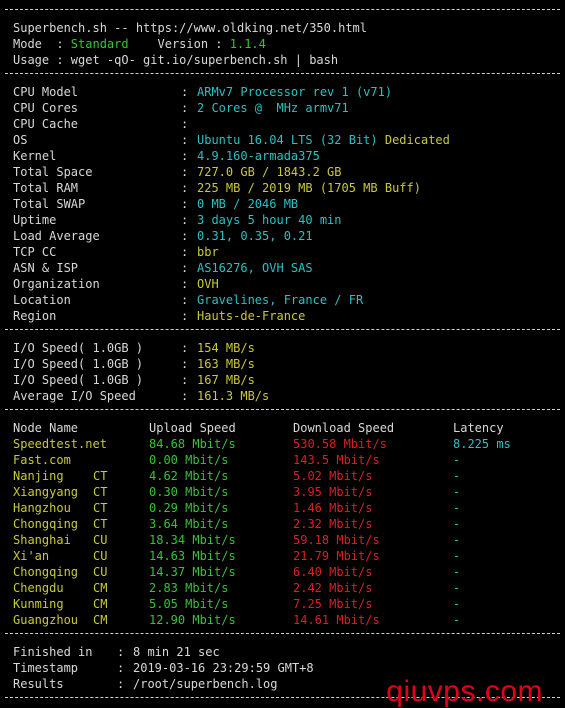  Describe the element at coordinates (248, 204) in the screenshot. I see `sysinfo-value: 0 MB / 2046 MB` at that location.